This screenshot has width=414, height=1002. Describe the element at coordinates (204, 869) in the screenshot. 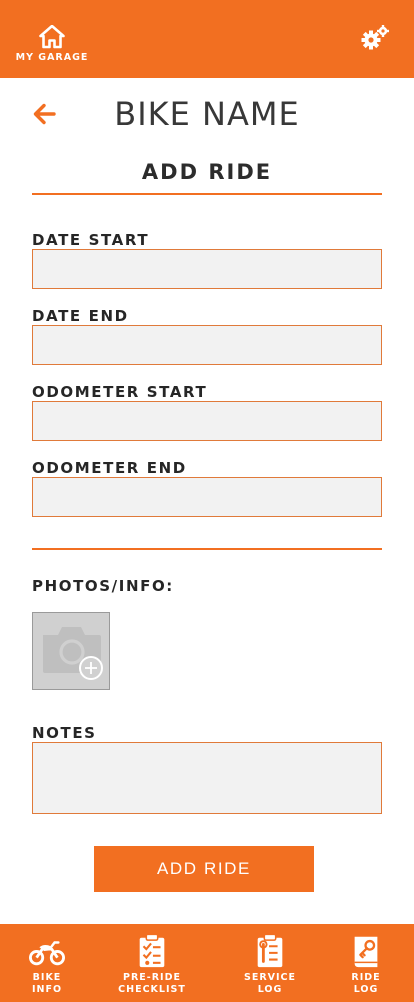

I see `add-ride-button: ADD RIDE` at that location.